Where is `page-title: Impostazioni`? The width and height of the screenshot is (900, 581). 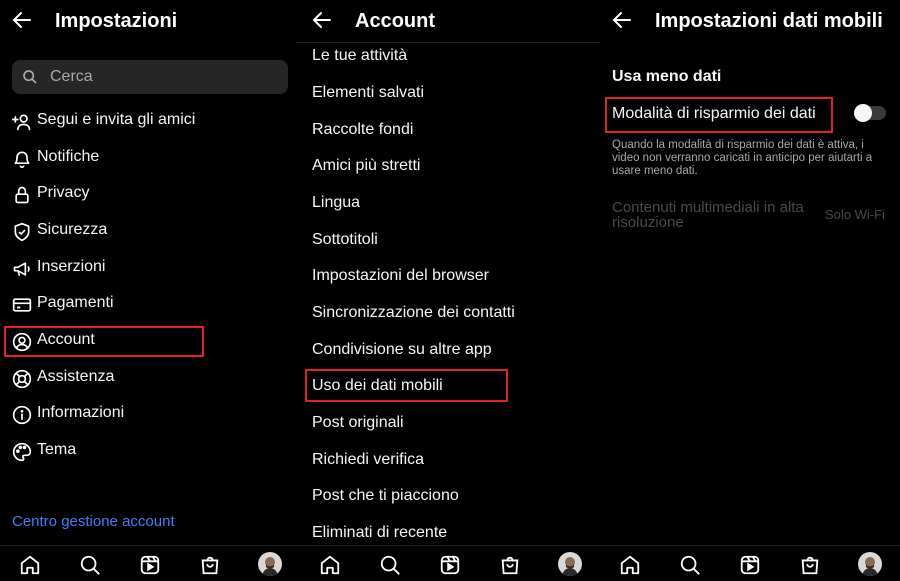
page-title: Impostazioni is located at coordinates (116, 21).